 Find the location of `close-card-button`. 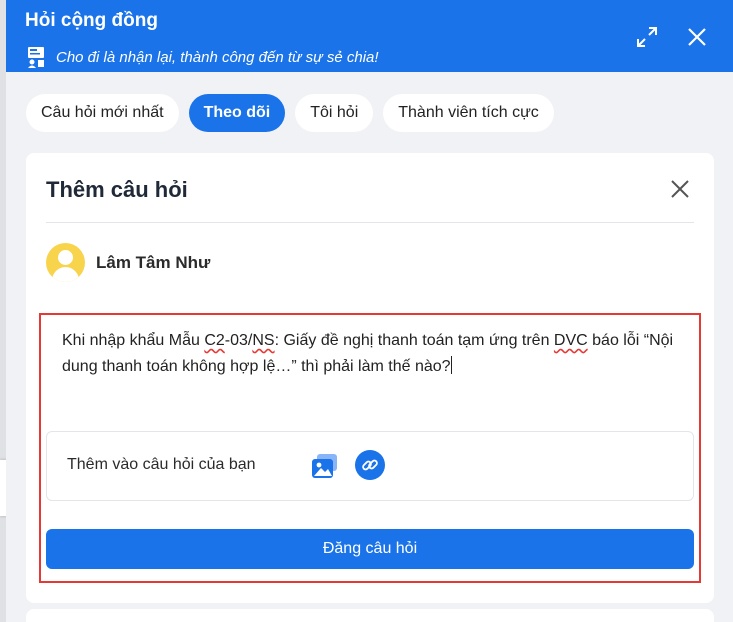

close-card-button is located at coordinates (680, 189).